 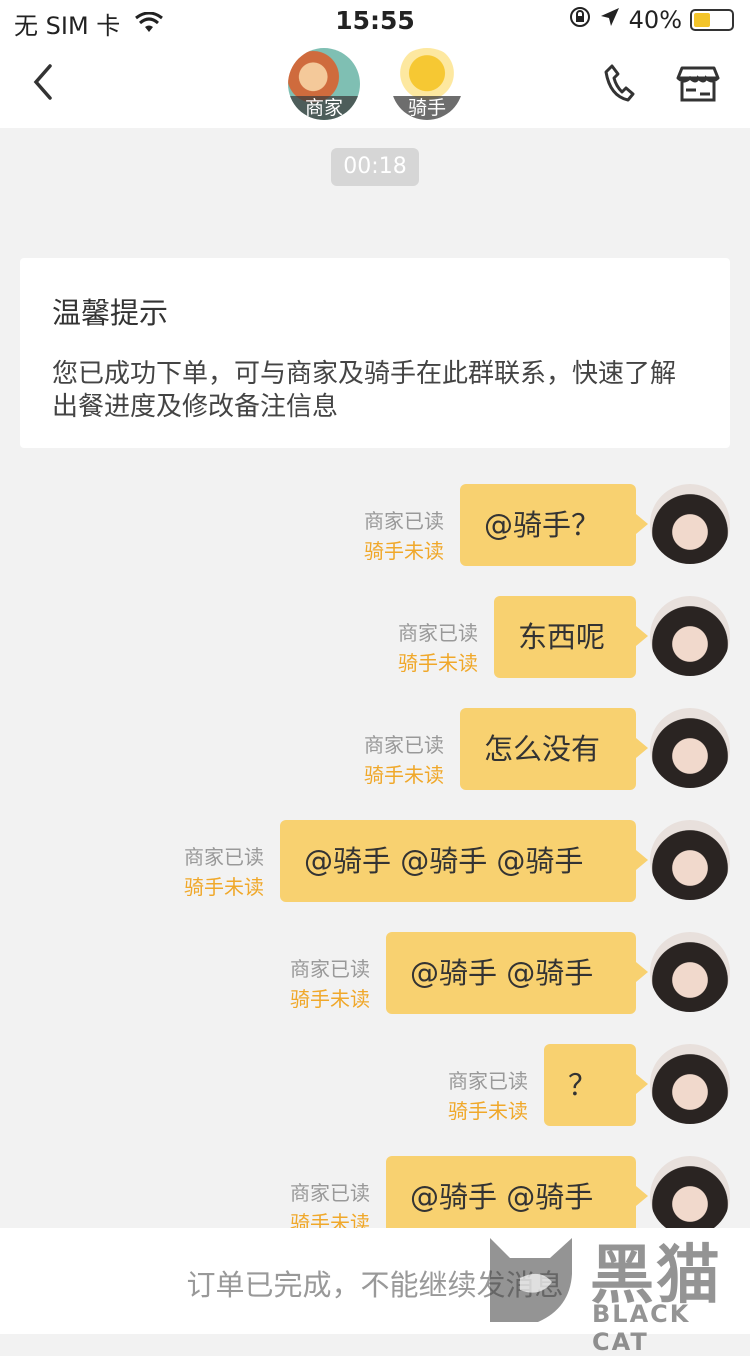 What do you see at coordinates (324, 108) in the screenshot?
I see `merchant-label: 商家` at bounding box center [324, 108].